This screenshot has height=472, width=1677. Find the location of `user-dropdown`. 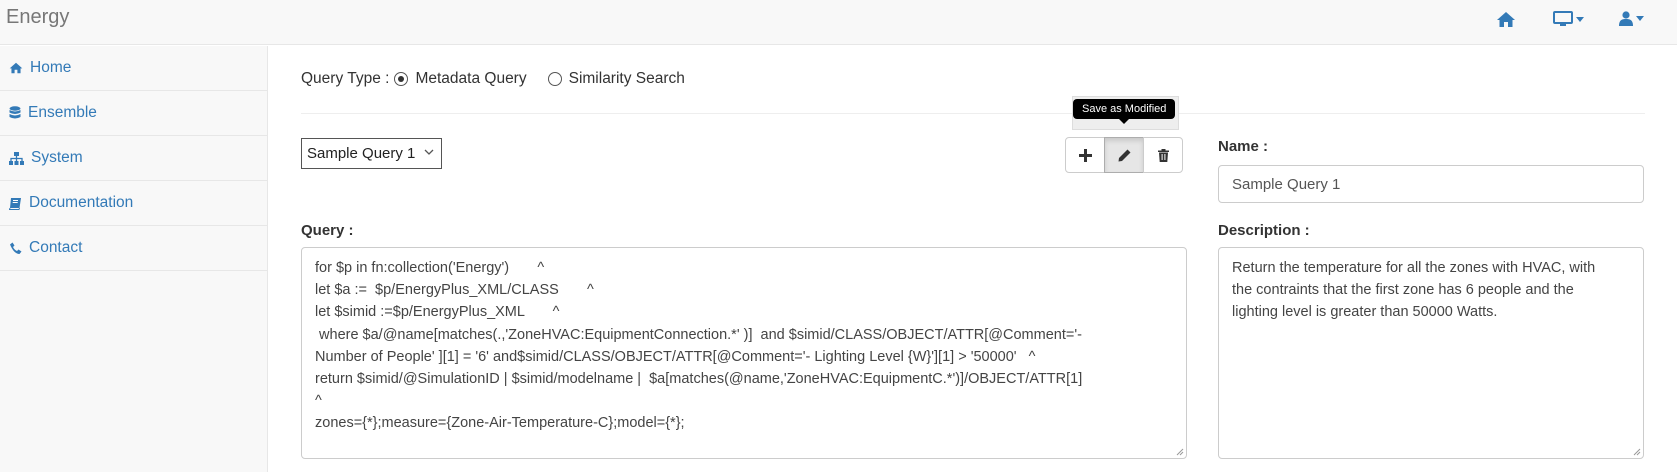

user-dropdown is located at coordinates (1631, 18).